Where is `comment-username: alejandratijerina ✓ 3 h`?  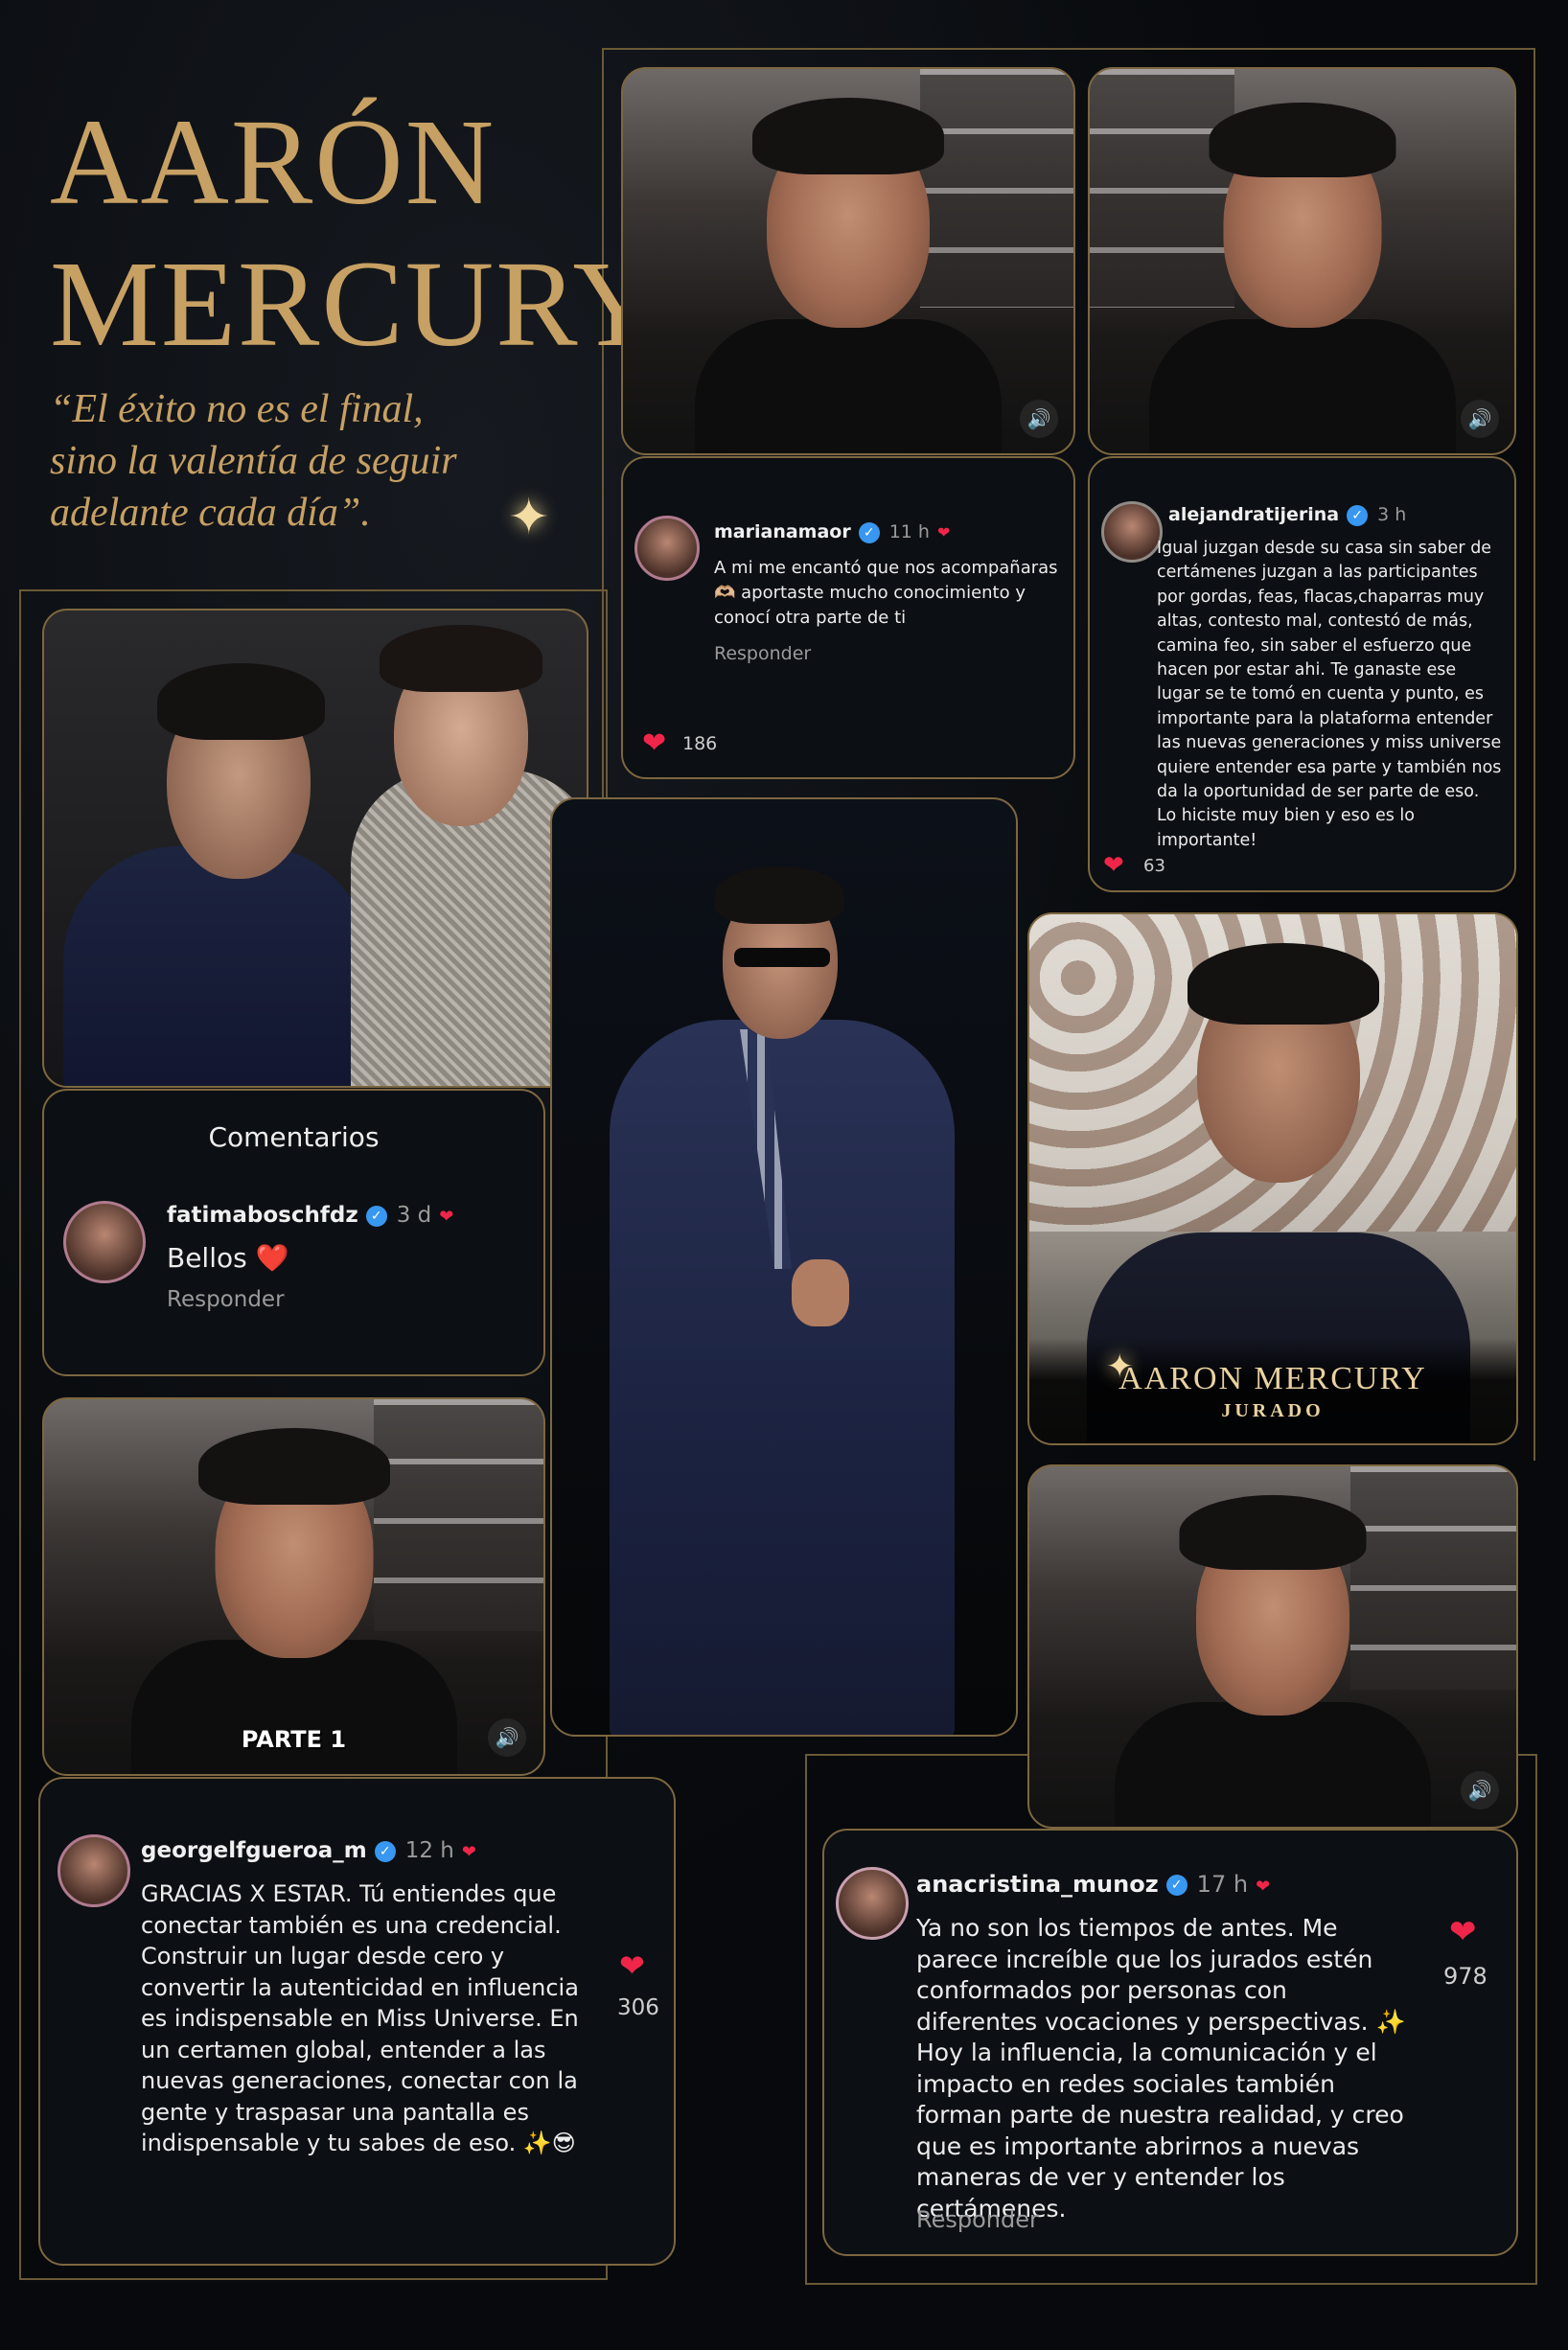
comment-username: alejandratijerina ✓ 3 h is located at coordinates (1287, 515).